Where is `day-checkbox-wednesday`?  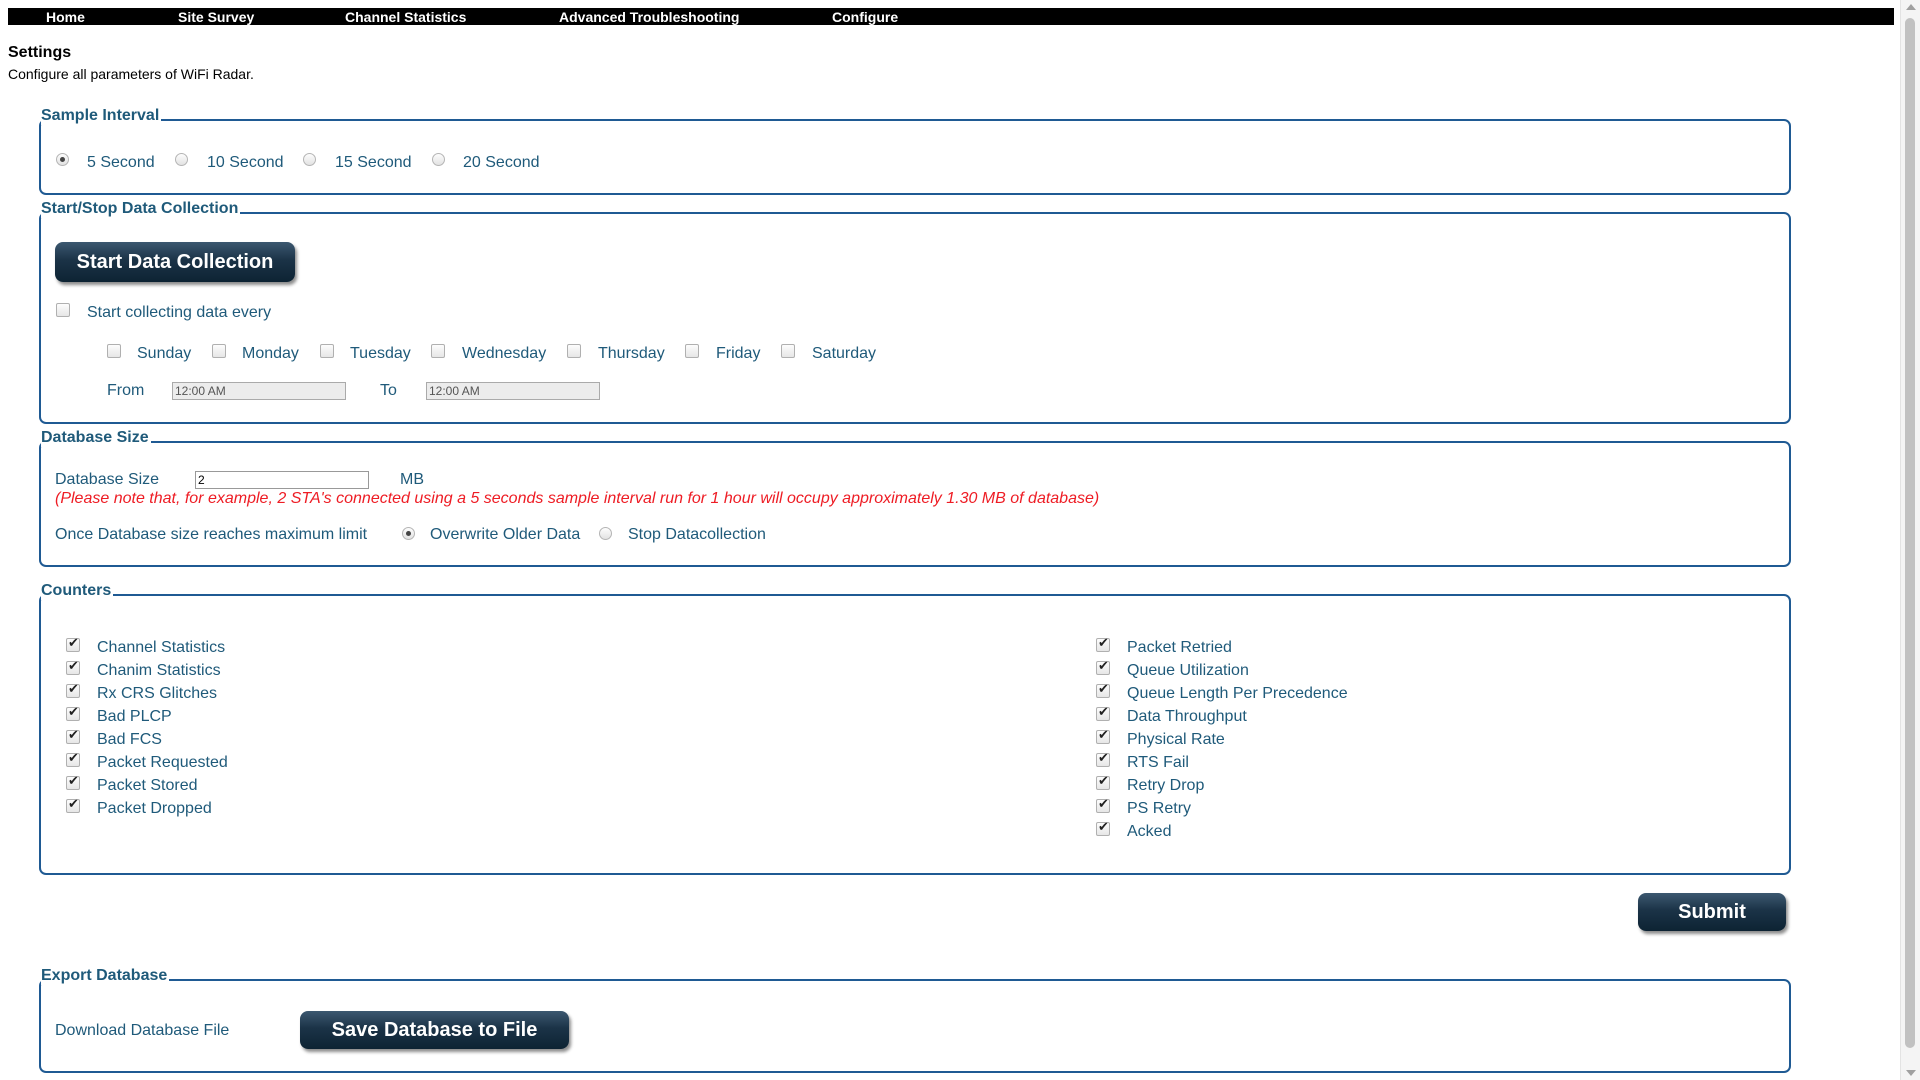
day-checkbox-wednesday is located at coordinates (438, 351).